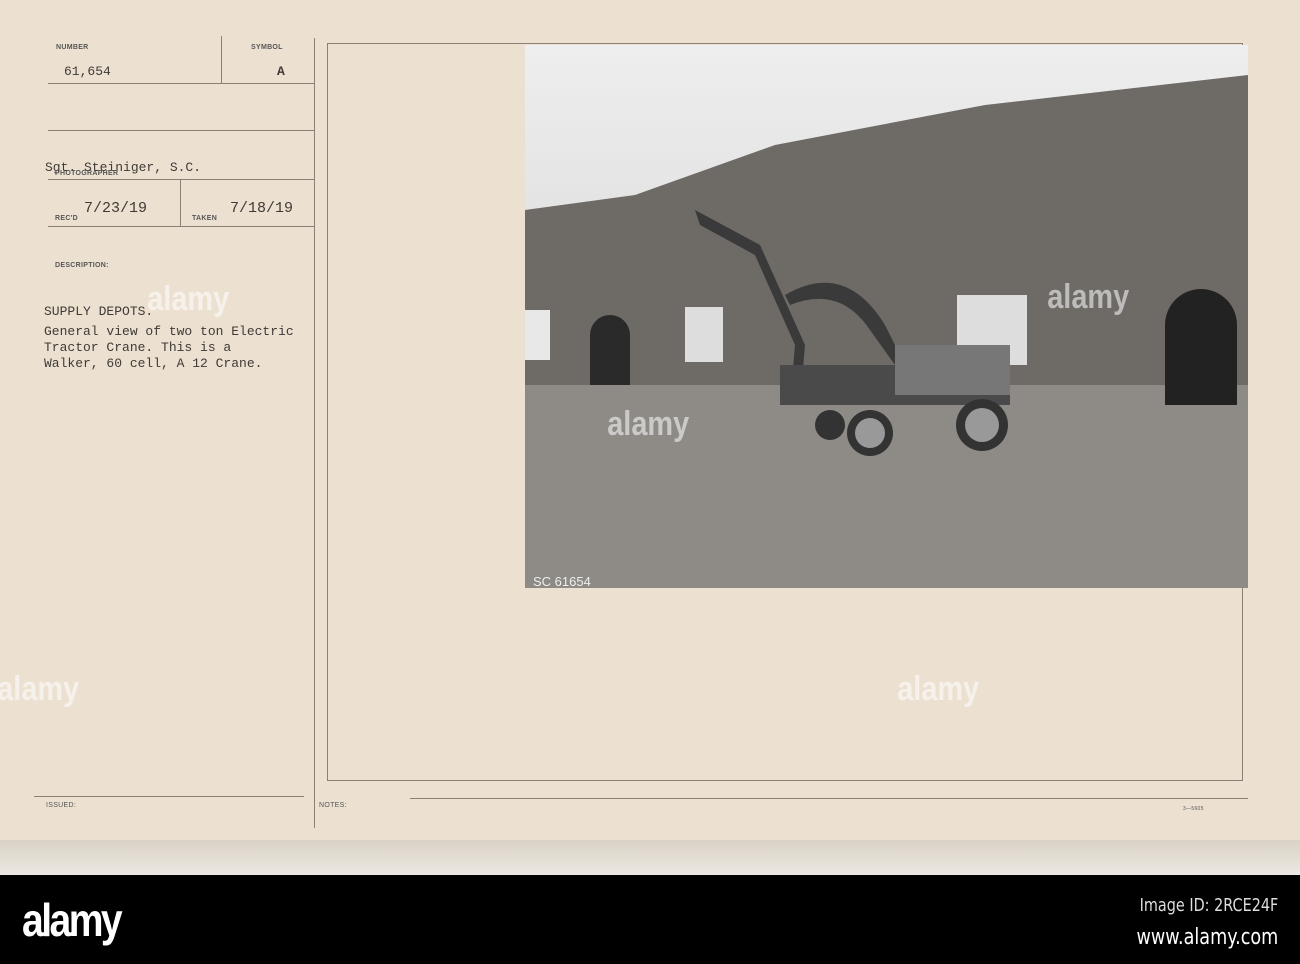  Describe the element at coordinates (61, 805) in the screenshot. I see `issued-label: ISSUED:` at that location.